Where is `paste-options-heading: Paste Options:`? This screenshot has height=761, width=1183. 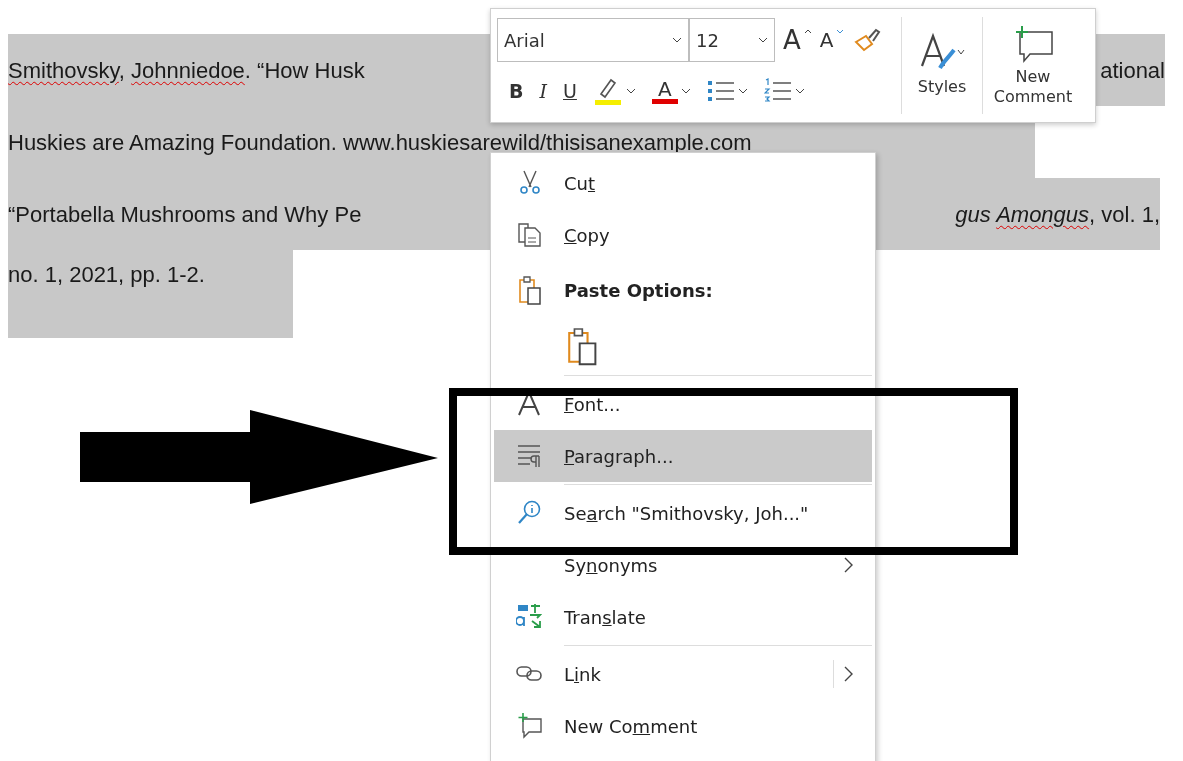
paste-options-heading: Paste Options: is located at coordinates (638, 290).